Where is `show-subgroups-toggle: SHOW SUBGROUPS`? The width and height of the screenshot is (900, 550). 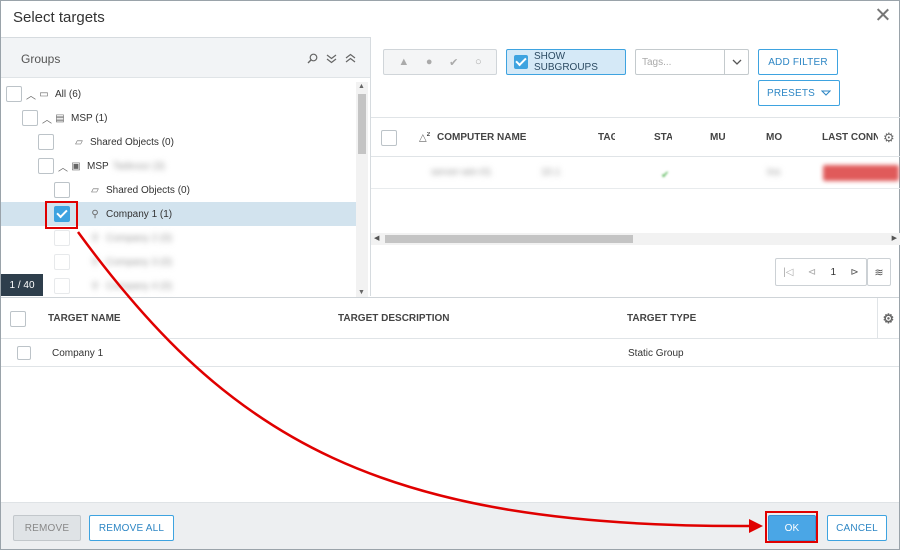
show-subgroups-toggle: SHOW SUBGROUPS is located at coordinates (566, 62).